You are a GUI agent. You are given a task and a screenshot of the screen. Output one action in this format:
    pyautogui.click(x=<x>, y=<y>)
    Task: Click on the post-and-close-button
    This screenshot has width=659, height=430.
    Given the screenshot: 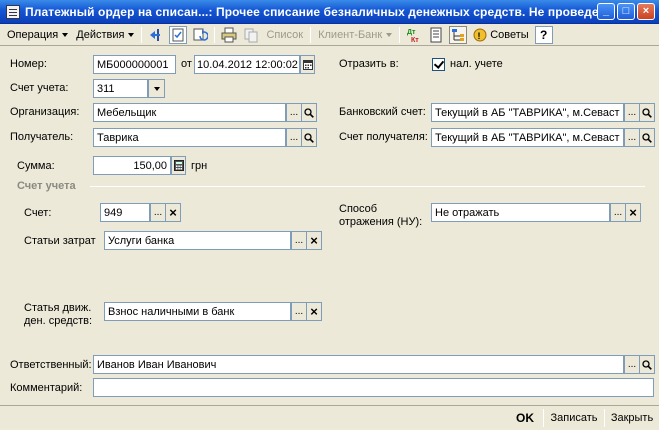 What is the action you would take?
    pyautogui.click(x=156, y=35)
    